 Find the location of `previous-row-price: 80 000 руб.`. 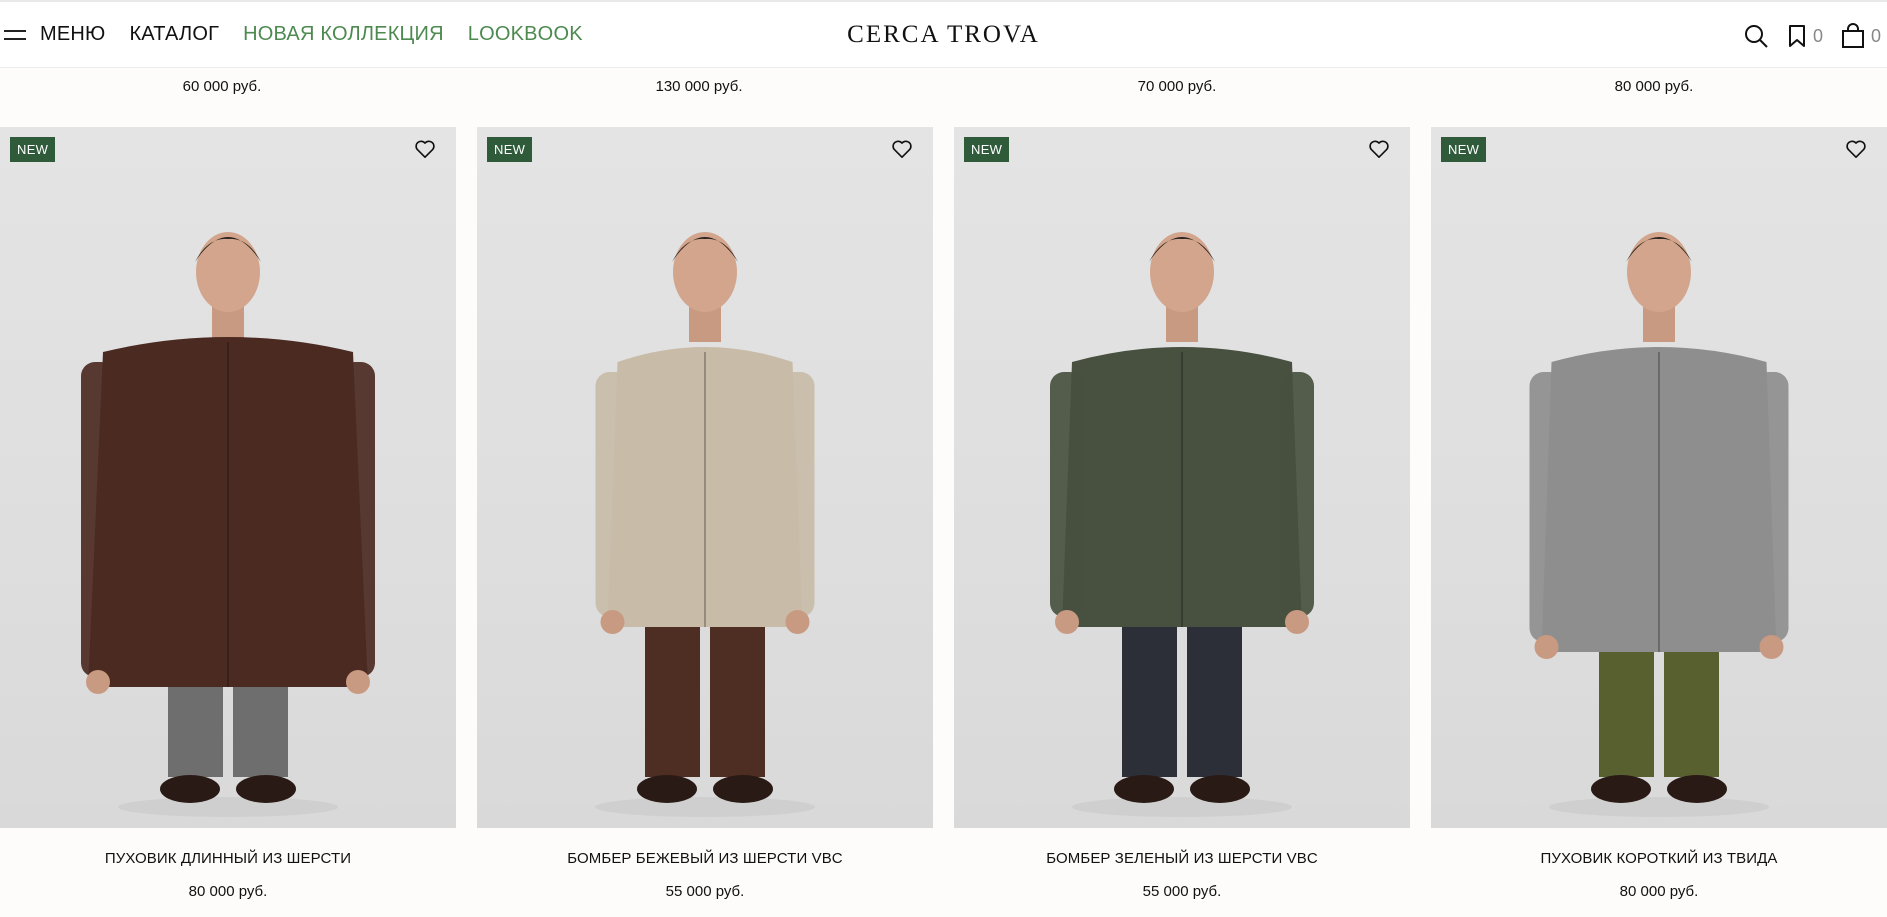

previous-row-price: 80 000 руб. is located at coordinates (1654, 86).